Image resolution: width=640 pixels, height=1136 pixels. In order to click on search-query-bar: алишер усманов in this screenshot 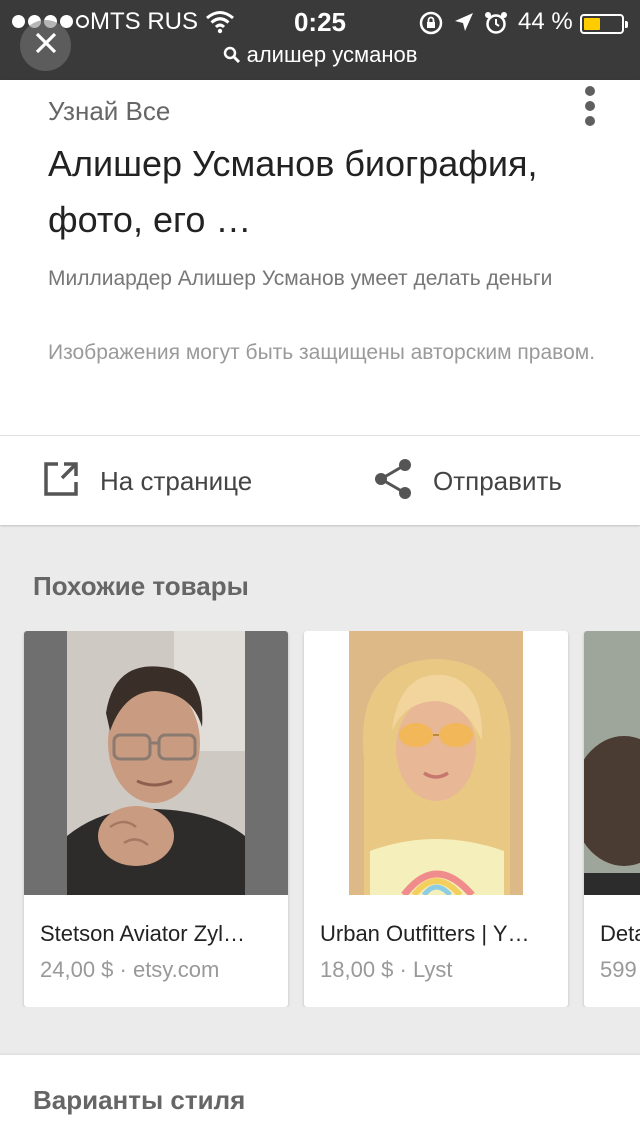, I will do `click(320, 56)`.